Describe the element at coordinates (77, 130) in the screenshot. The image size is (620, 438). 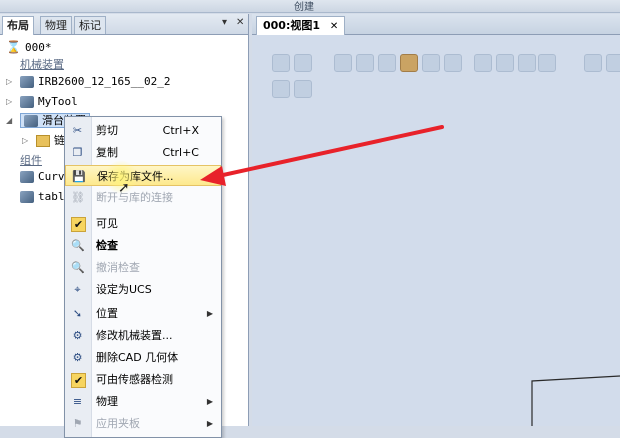
I see `scissors-icon: ✂` at that location.